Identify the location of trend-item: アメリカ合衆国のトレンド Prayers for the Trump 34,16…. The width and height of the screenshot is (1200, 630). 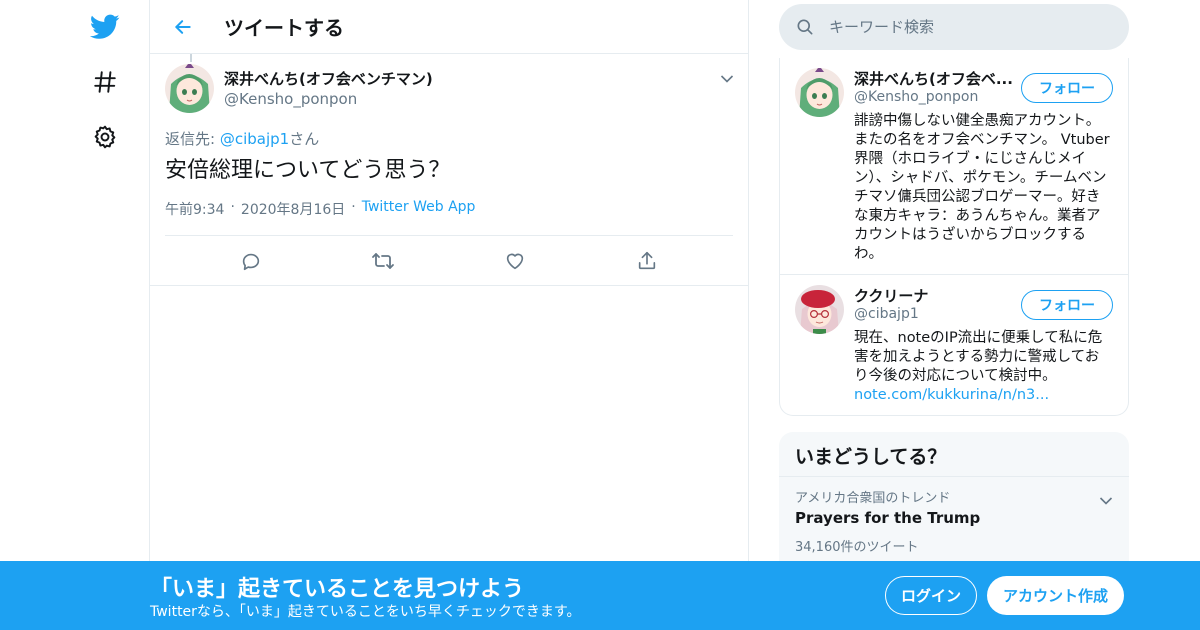
(954, 521).